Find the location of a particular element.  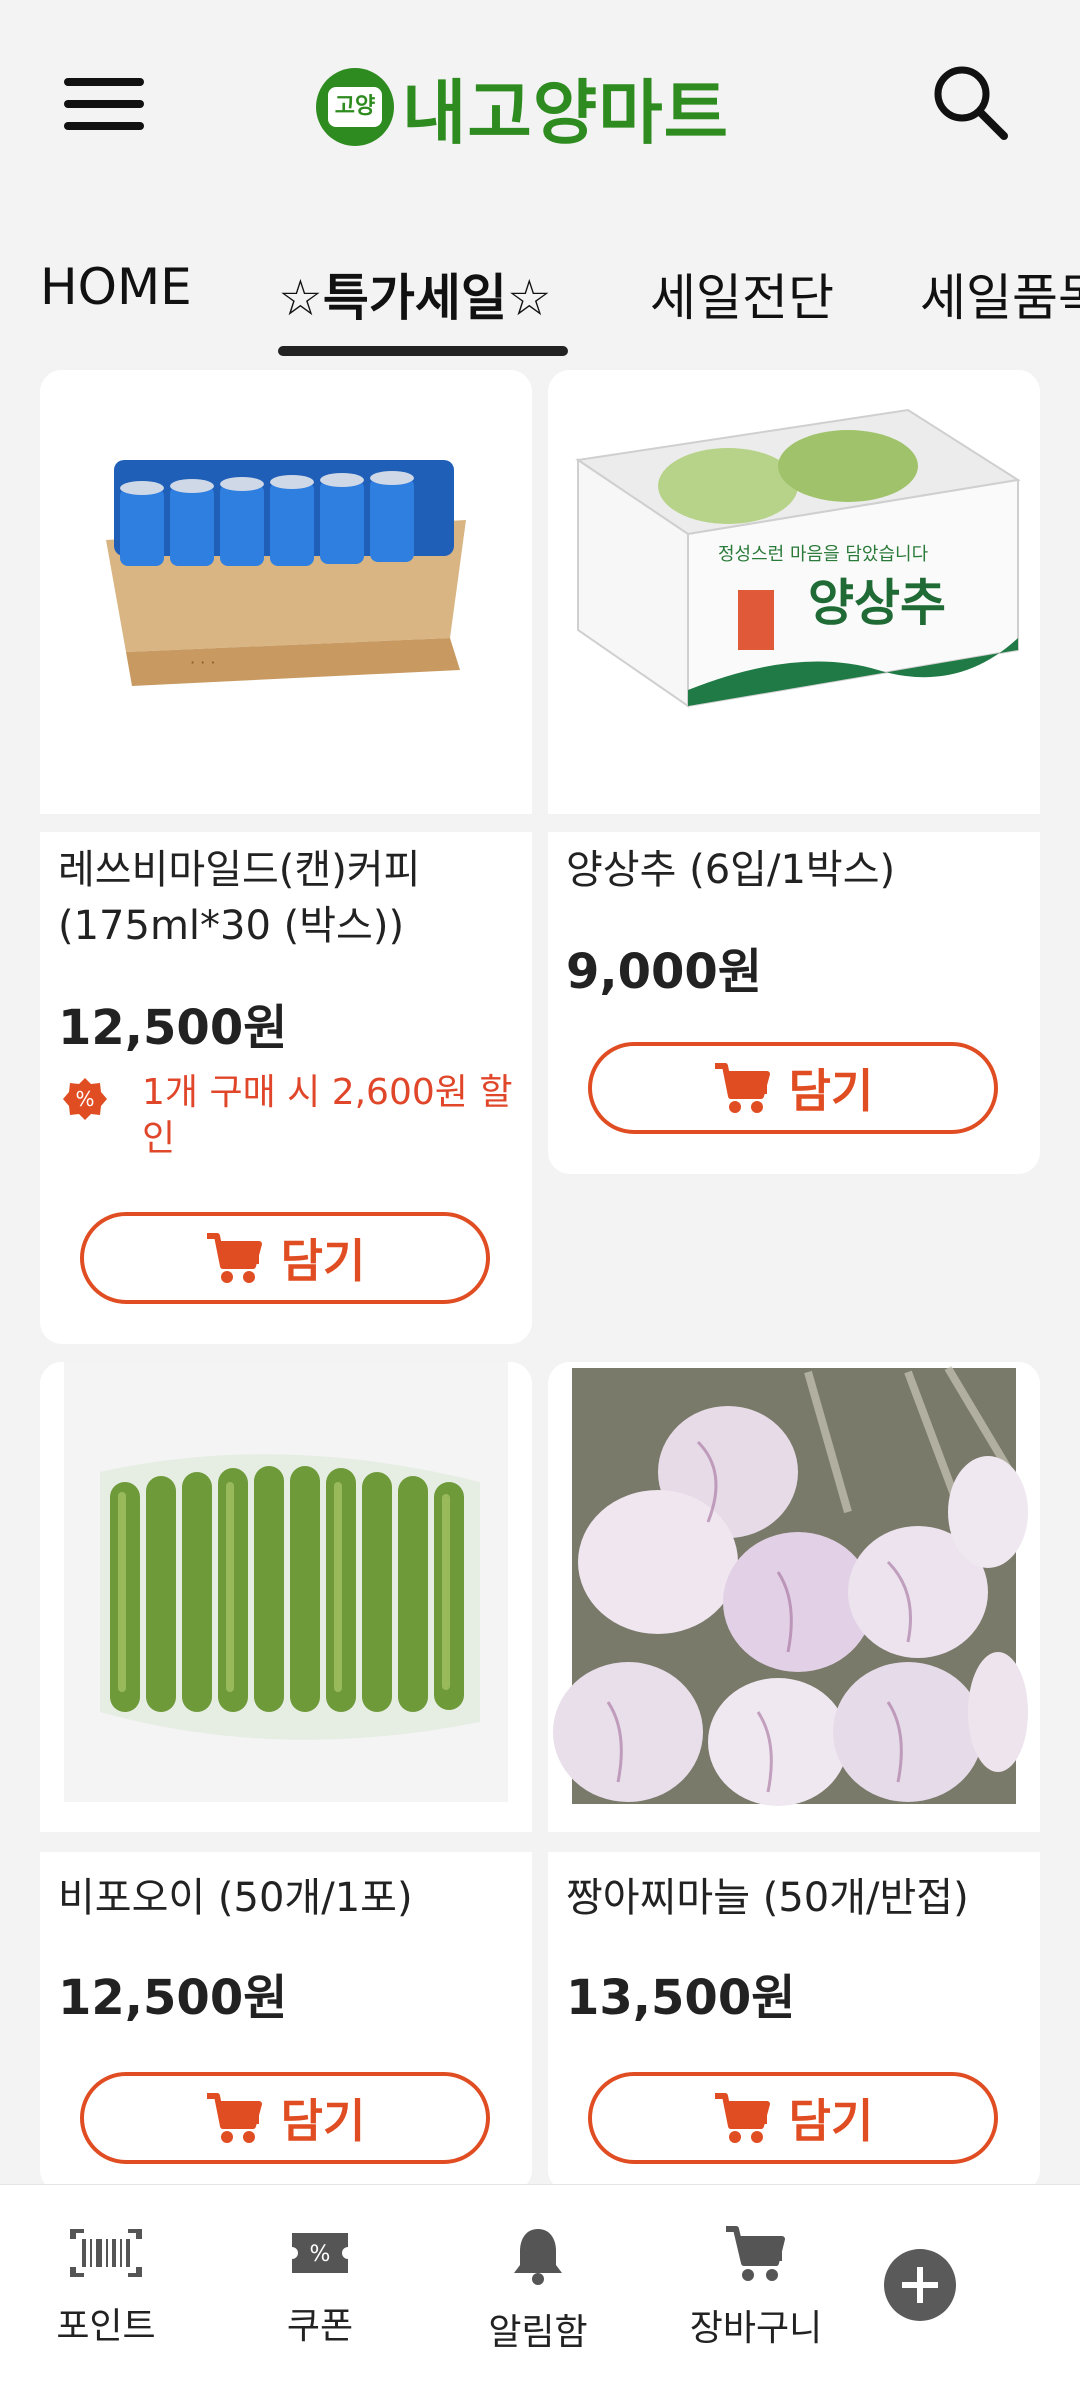

app-header: 고양 내고양마트 is located at coordinates (540, 115).